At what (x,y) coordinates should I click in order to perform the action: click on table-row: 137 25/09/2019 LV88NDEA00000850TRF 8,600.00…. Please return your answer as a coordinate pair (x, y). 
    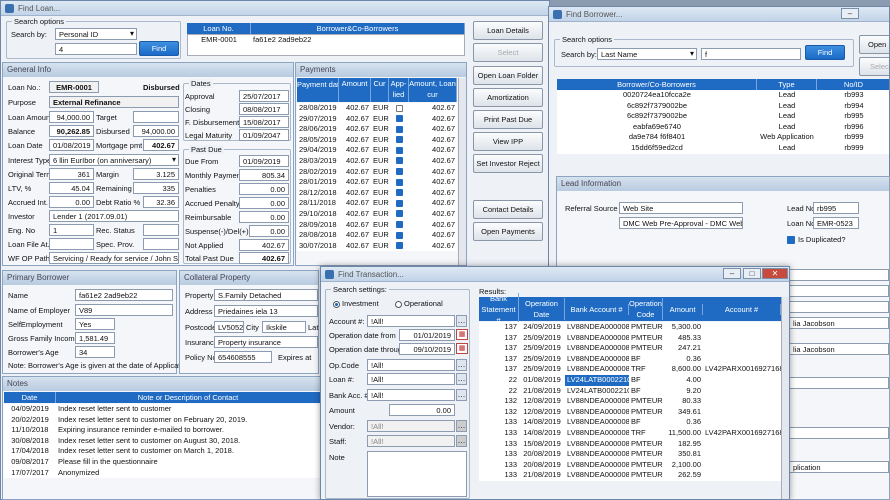
    Looking at the image, I should click on (630, 369).